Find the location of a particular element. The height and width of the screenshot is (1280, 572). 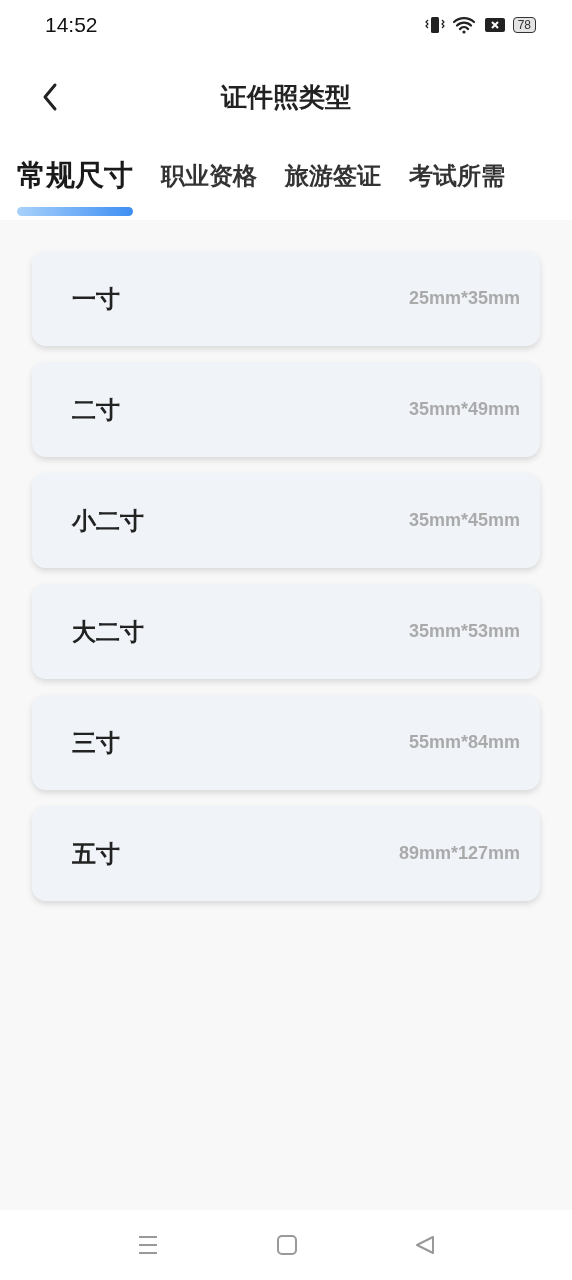

tab: 职业资格 is located at coordinates (209, 180).